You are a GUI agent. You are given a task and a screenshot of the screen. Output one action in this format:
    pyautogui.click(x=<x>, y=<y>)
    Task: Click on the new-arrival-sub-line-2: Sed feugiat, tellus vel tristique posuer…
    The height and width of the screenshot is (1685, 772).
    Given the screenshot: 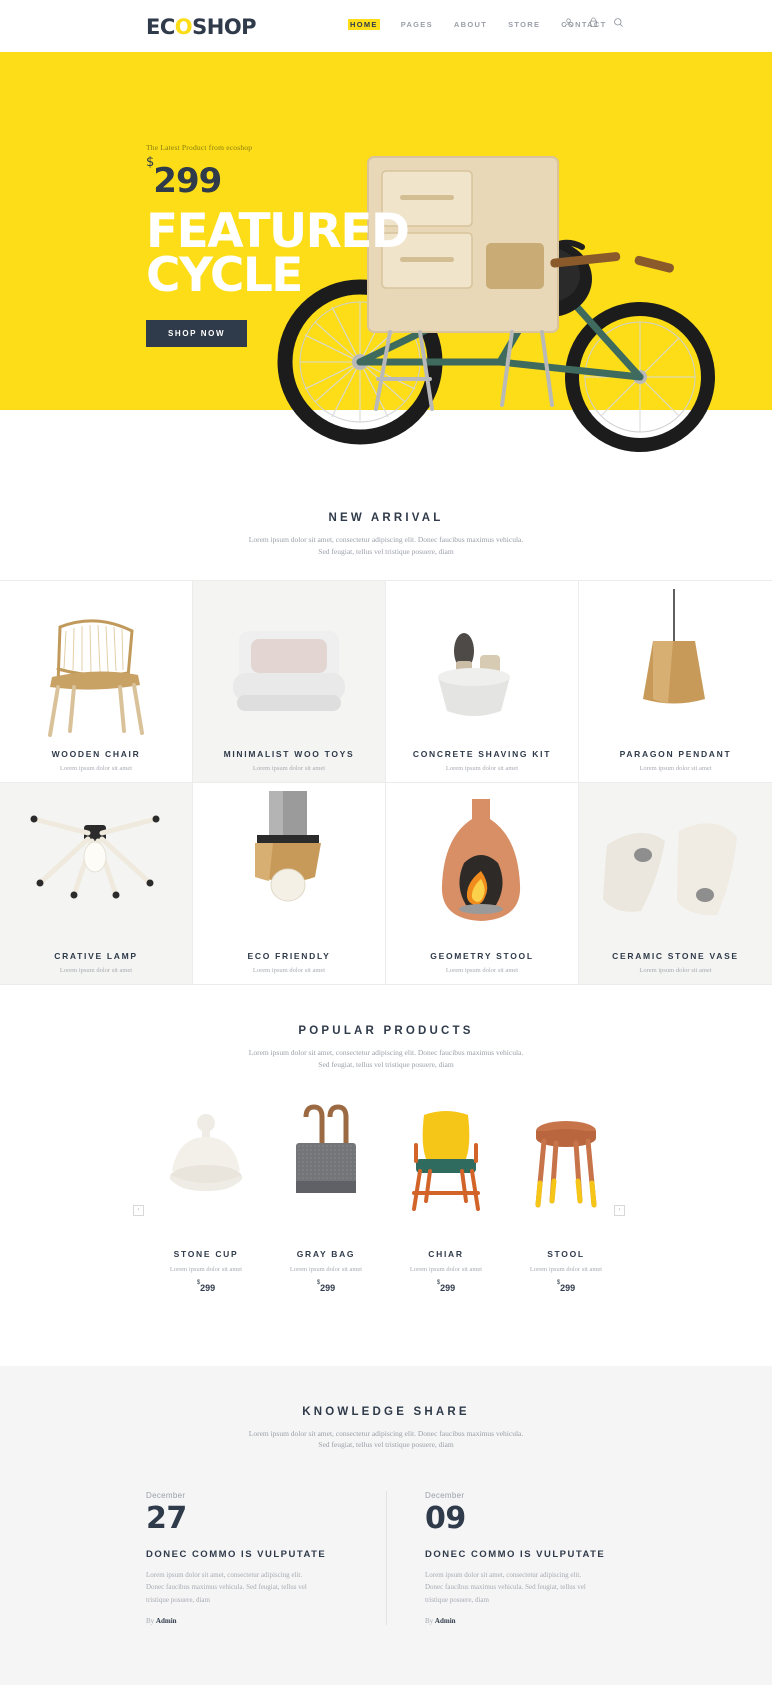 What is the action you would take?
    pyautogui.click(x=386, y=551)
    